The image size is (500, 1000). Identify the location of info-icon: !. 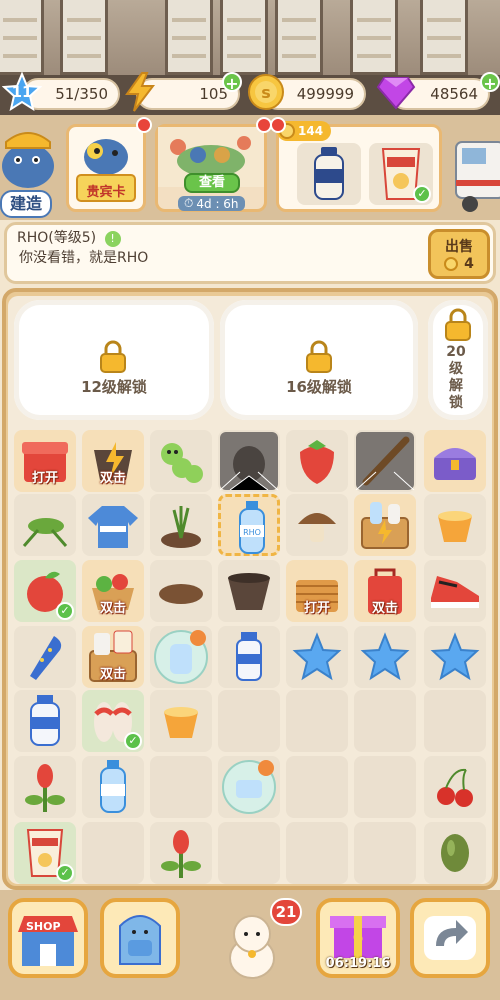
(112, 239).